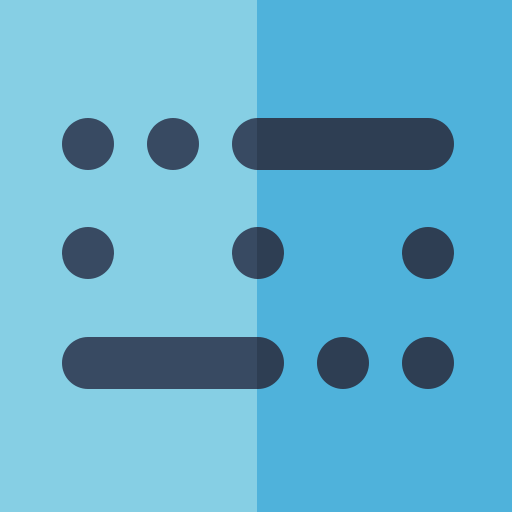 The image size is (512, 512). I want to click on morse-dot-r2-s1-left, so click(88, 253).